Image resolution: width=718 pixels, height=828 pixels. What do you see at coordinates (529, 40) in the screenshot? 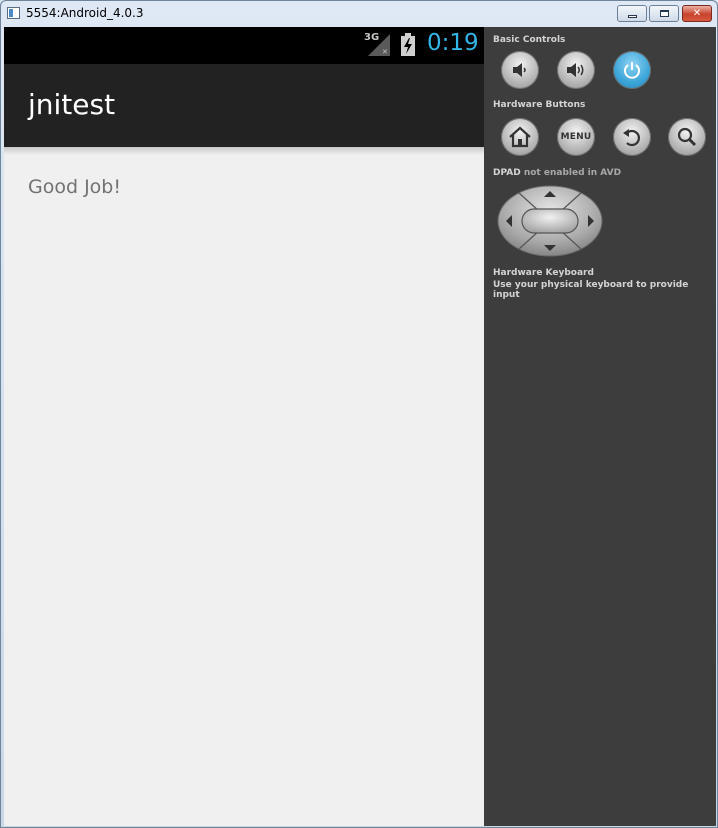
I see `basic-controls-label: Basic Controls` at bounding box center [529, 40].